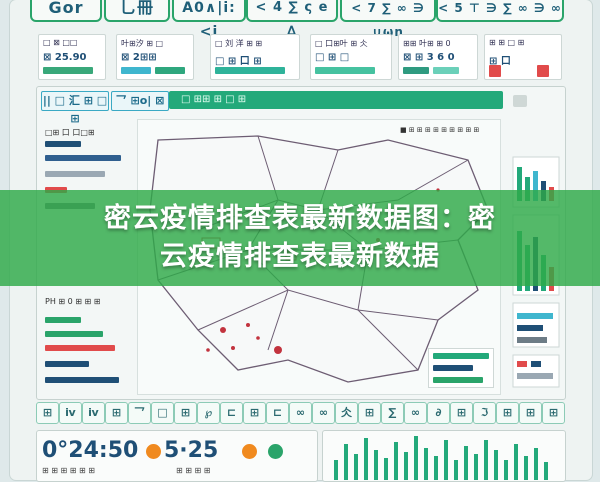  Describe the element at coordinates (351, 57) in the screenshot. I see `stat-card-3: □ 口⊞叶 ⊞ 仌 □ ⊞ □` at that location.